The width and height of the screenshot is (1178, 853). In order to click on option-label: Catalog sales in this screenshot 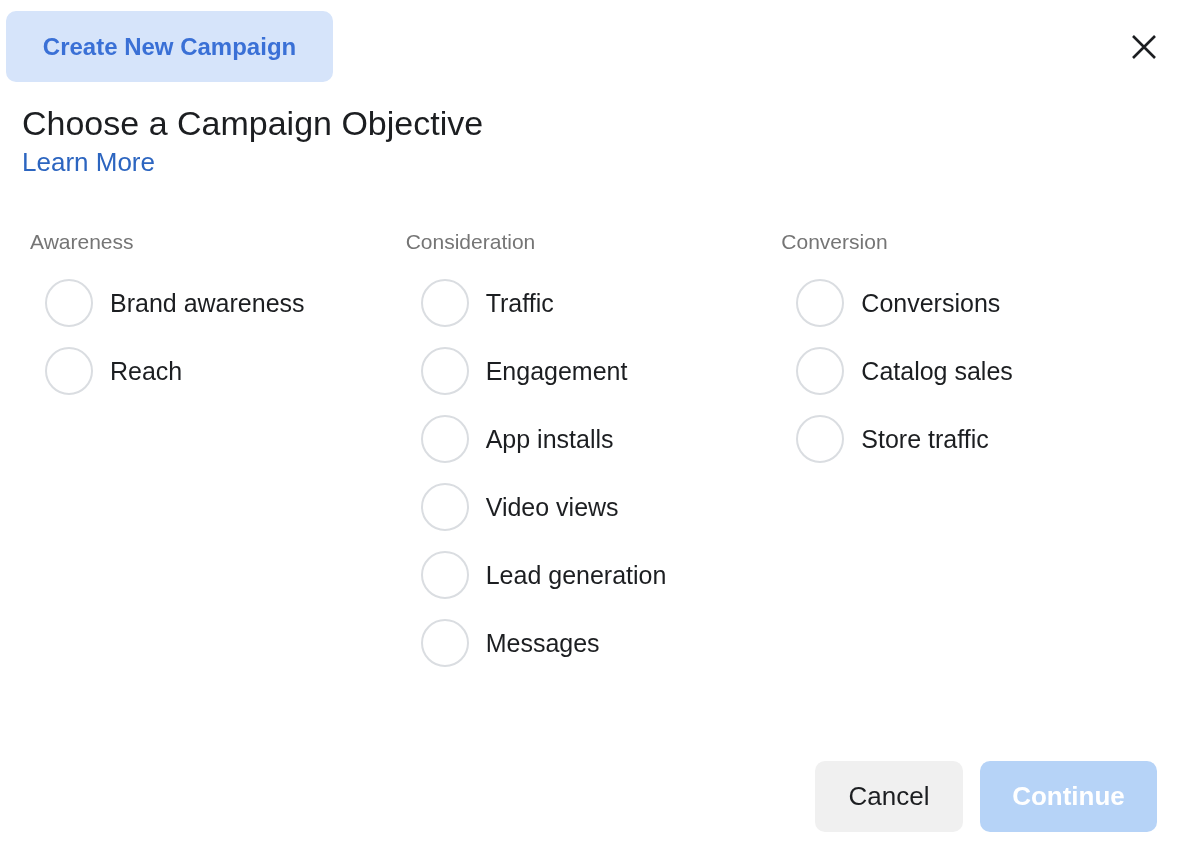, I will do `click(937, 371)`.